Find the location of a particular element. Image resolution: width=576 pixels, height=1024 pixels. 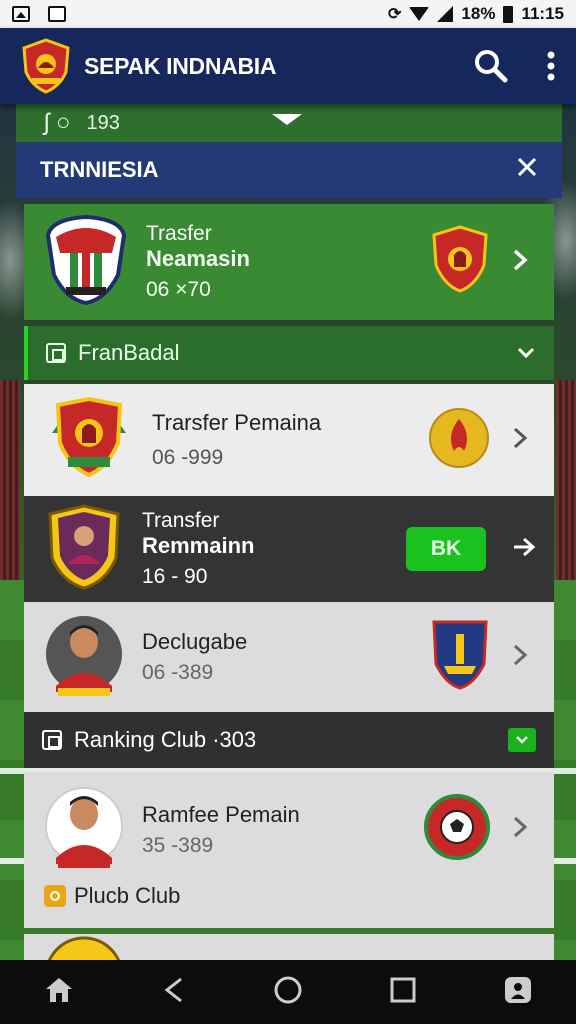

club-ball-icon is located at coordinates (457, 829).